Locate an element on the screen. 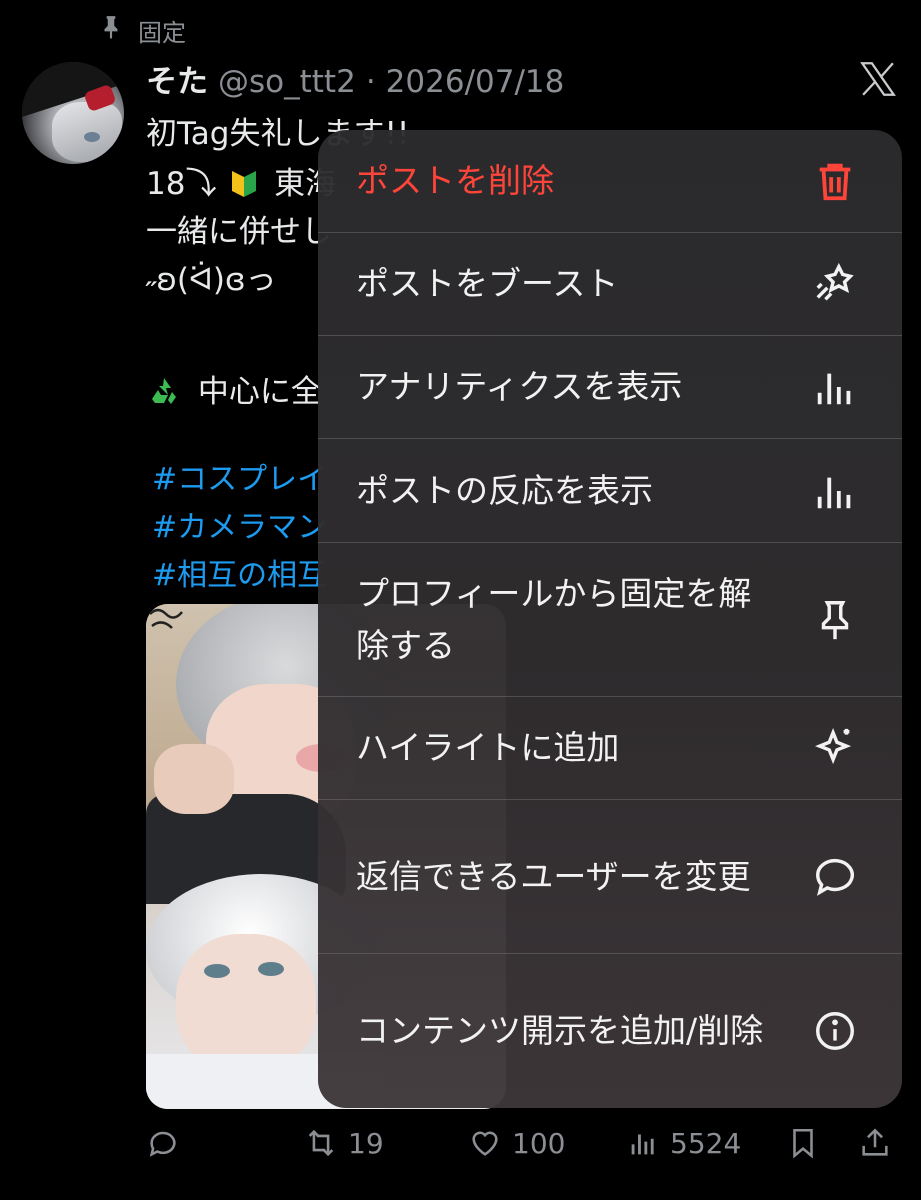 The image size is (921, 1200). post-header: そた @so_ttt2 · 2026/07/18 is located at coordinates (355, 78).